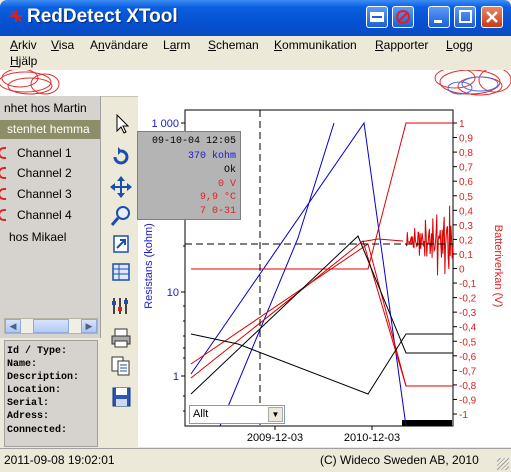 This screenshot has width=511, height=472. I want to click on pointer-icon, so click(121, 124).